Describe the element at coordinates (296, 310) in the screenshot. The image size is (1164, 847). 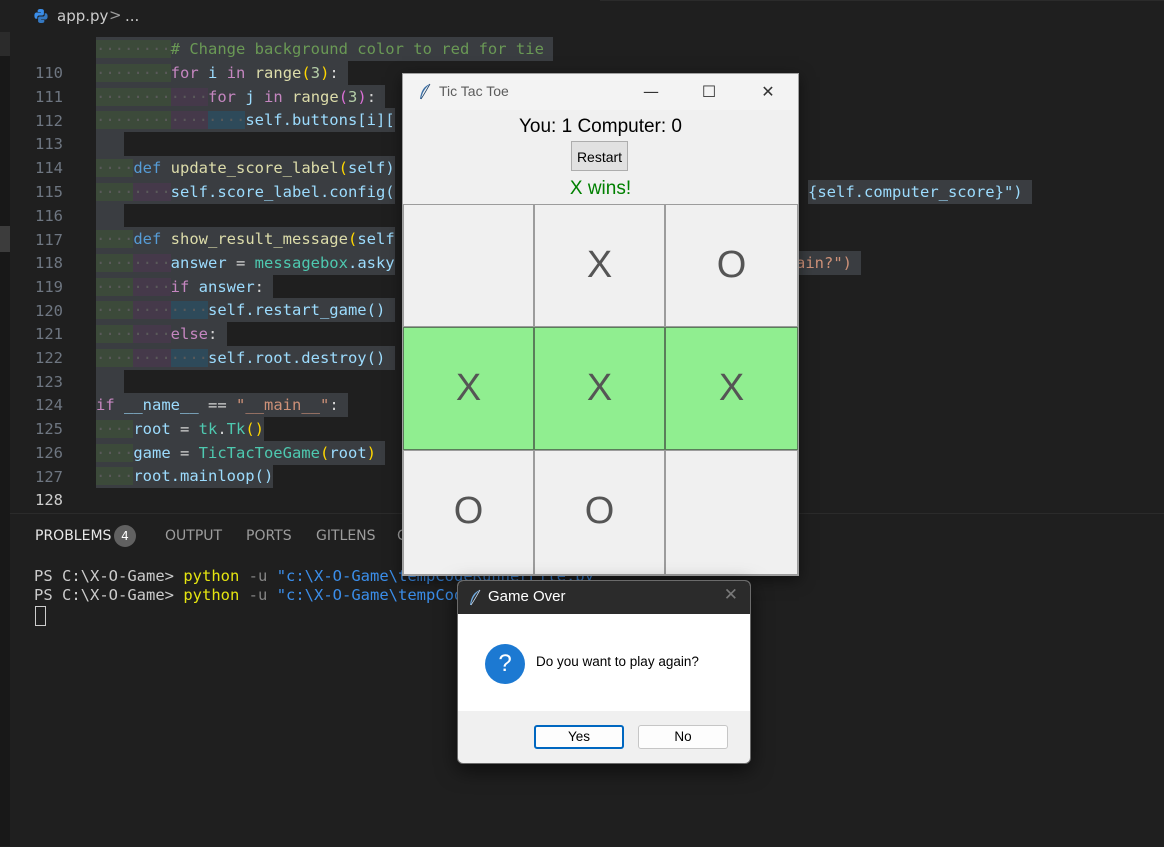
I see `code-token: self.restart_game()` at that location.